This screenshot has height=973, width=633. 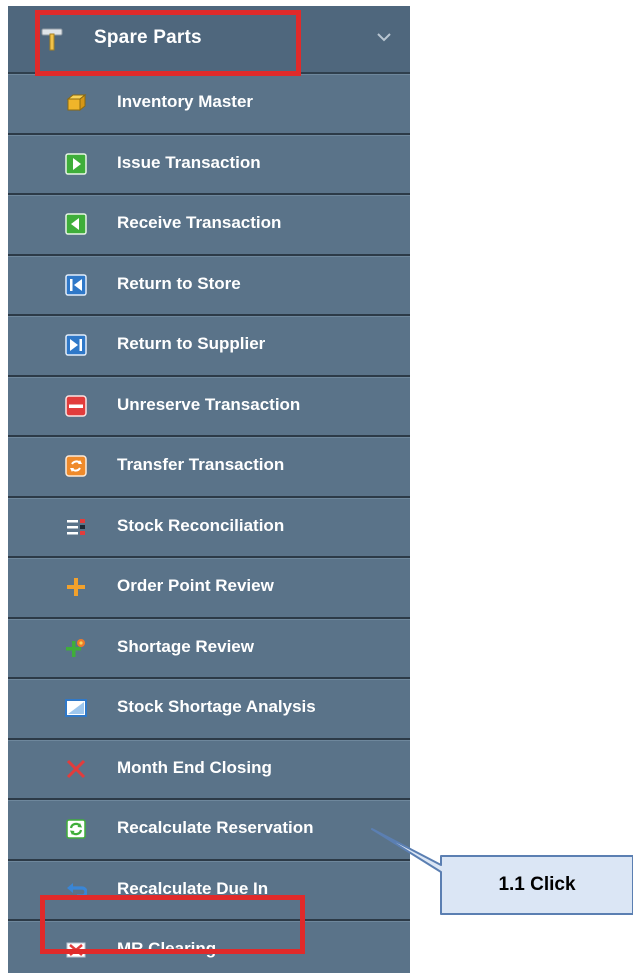 What do you see at coordinates (189, 162) in the screenshot?
I see `menu-item-label: Issue Transaction` at bounding box center [189, 162].